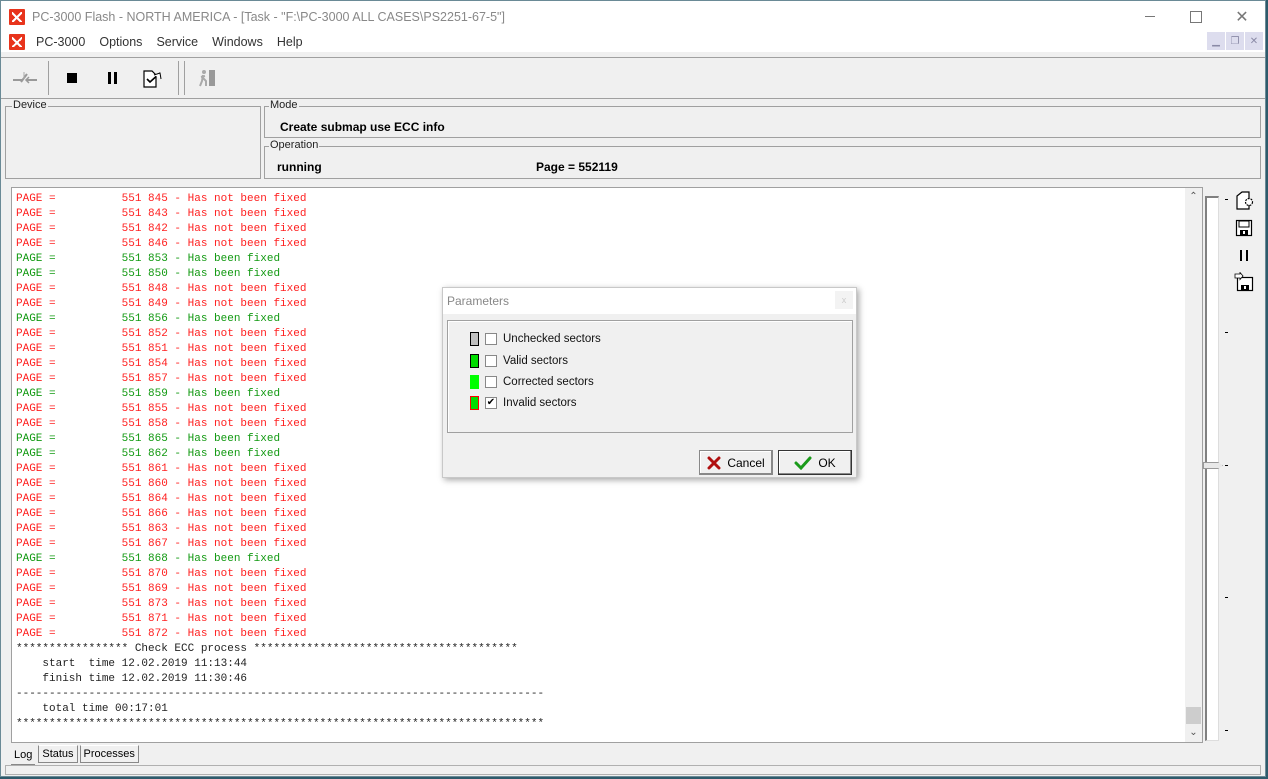 Image resolution: width=1268 pixels, height=779 pixels. What do you see at coordinates (208, 78) in the screenshot?
I see `exit-button` at bounding box center [208, 78].